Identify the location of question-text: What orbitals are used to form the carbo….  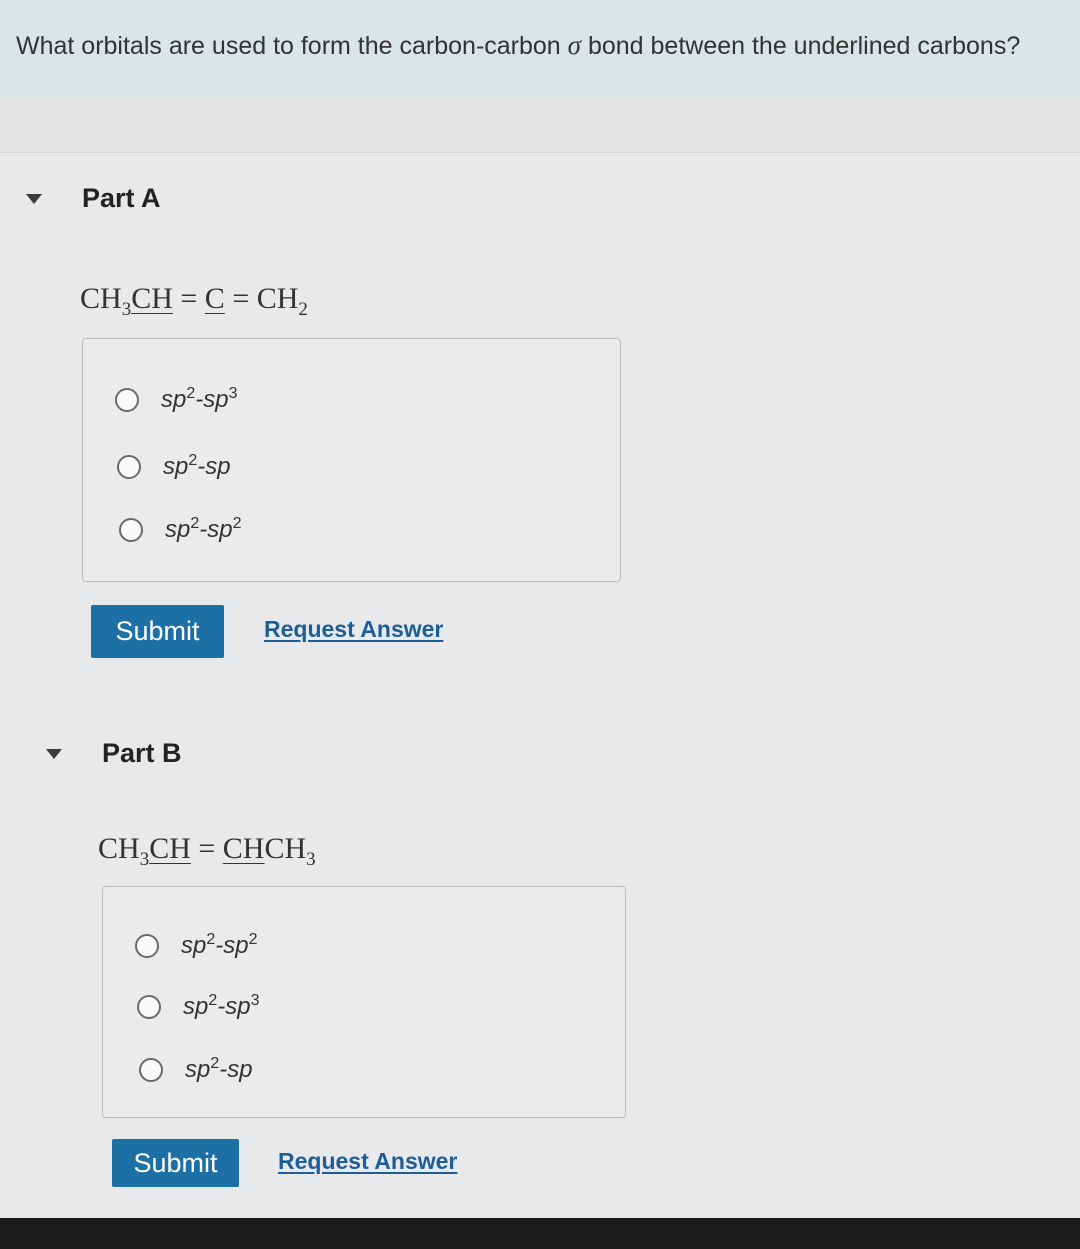
(518, 45).